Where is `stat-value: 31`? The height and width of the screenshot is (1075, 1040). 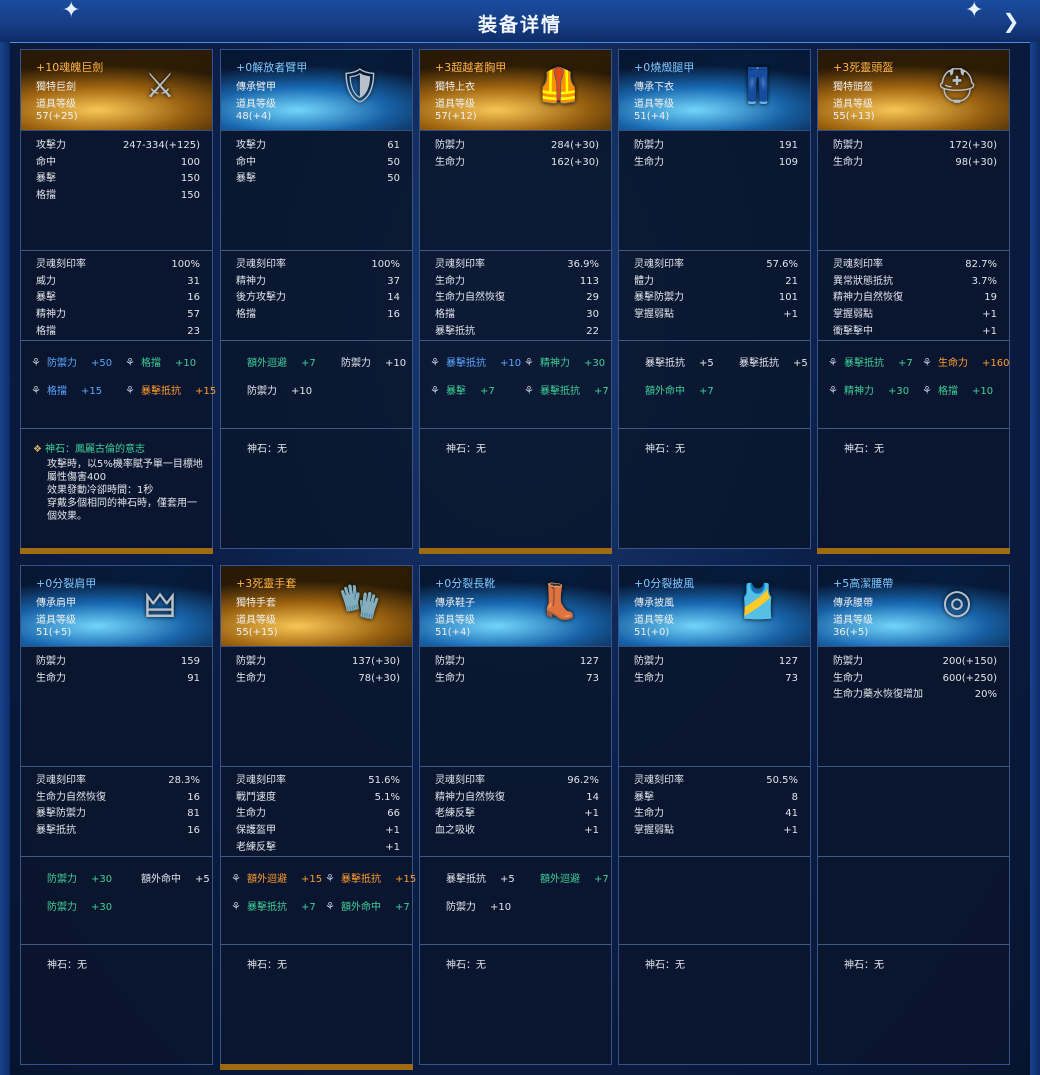
stat-value: 31 is located at coordinates (193, 281).